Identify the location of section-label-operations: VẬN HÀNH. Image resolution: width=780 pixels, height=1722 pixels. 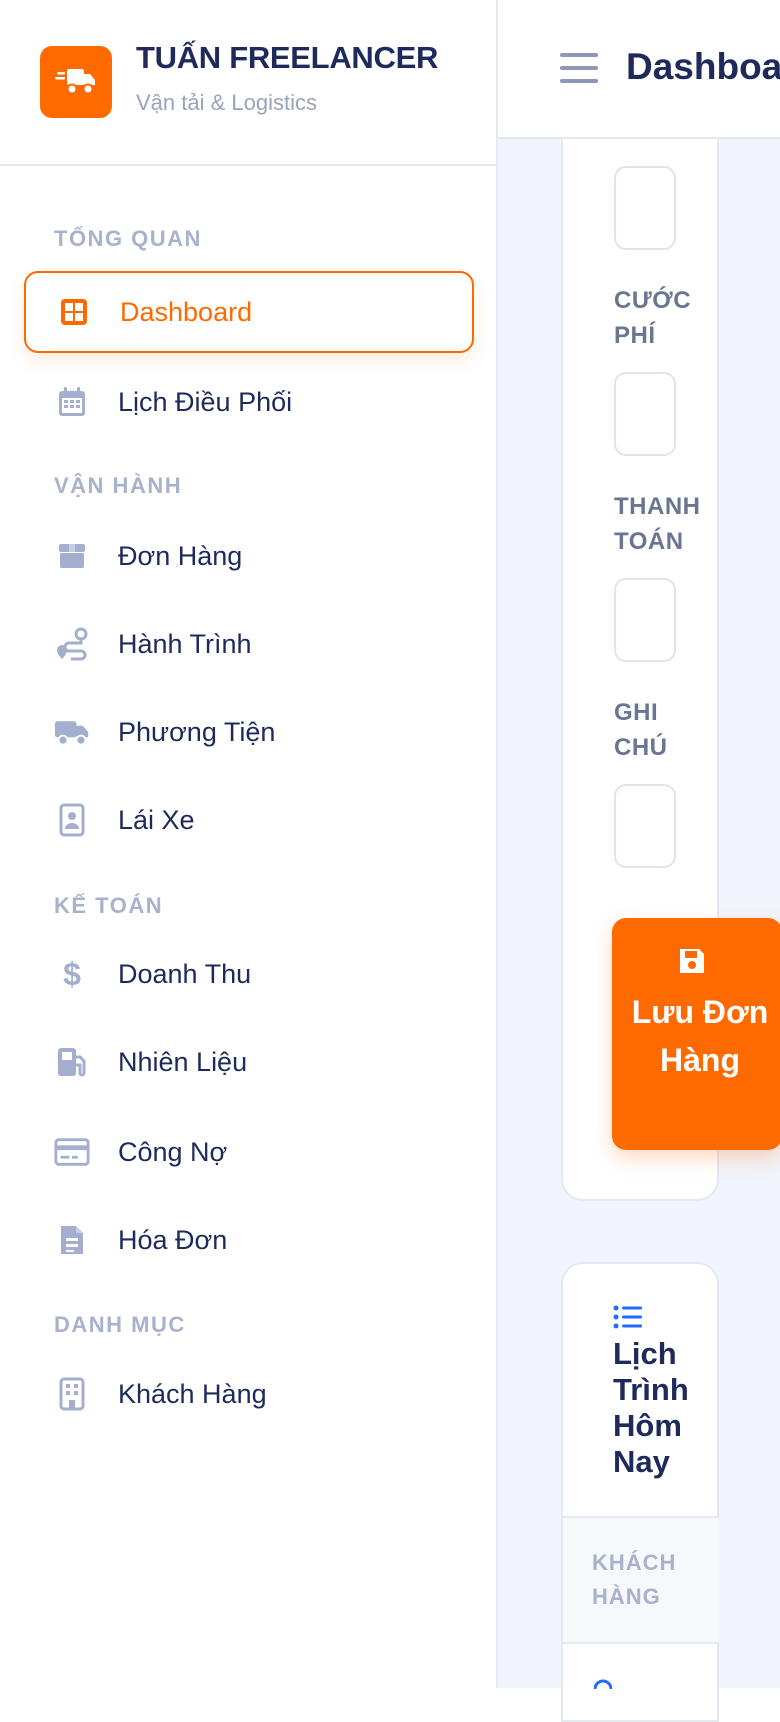
(118, 485).